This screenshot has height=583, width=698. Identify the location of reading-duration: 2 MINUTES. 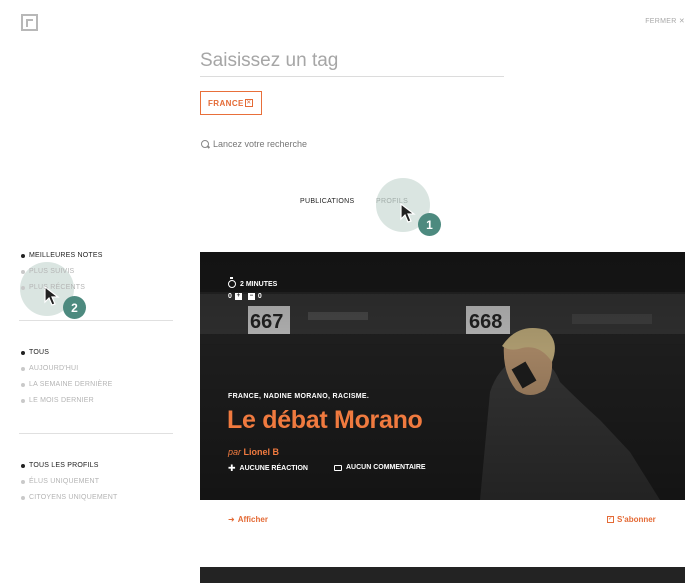
(253, 282).